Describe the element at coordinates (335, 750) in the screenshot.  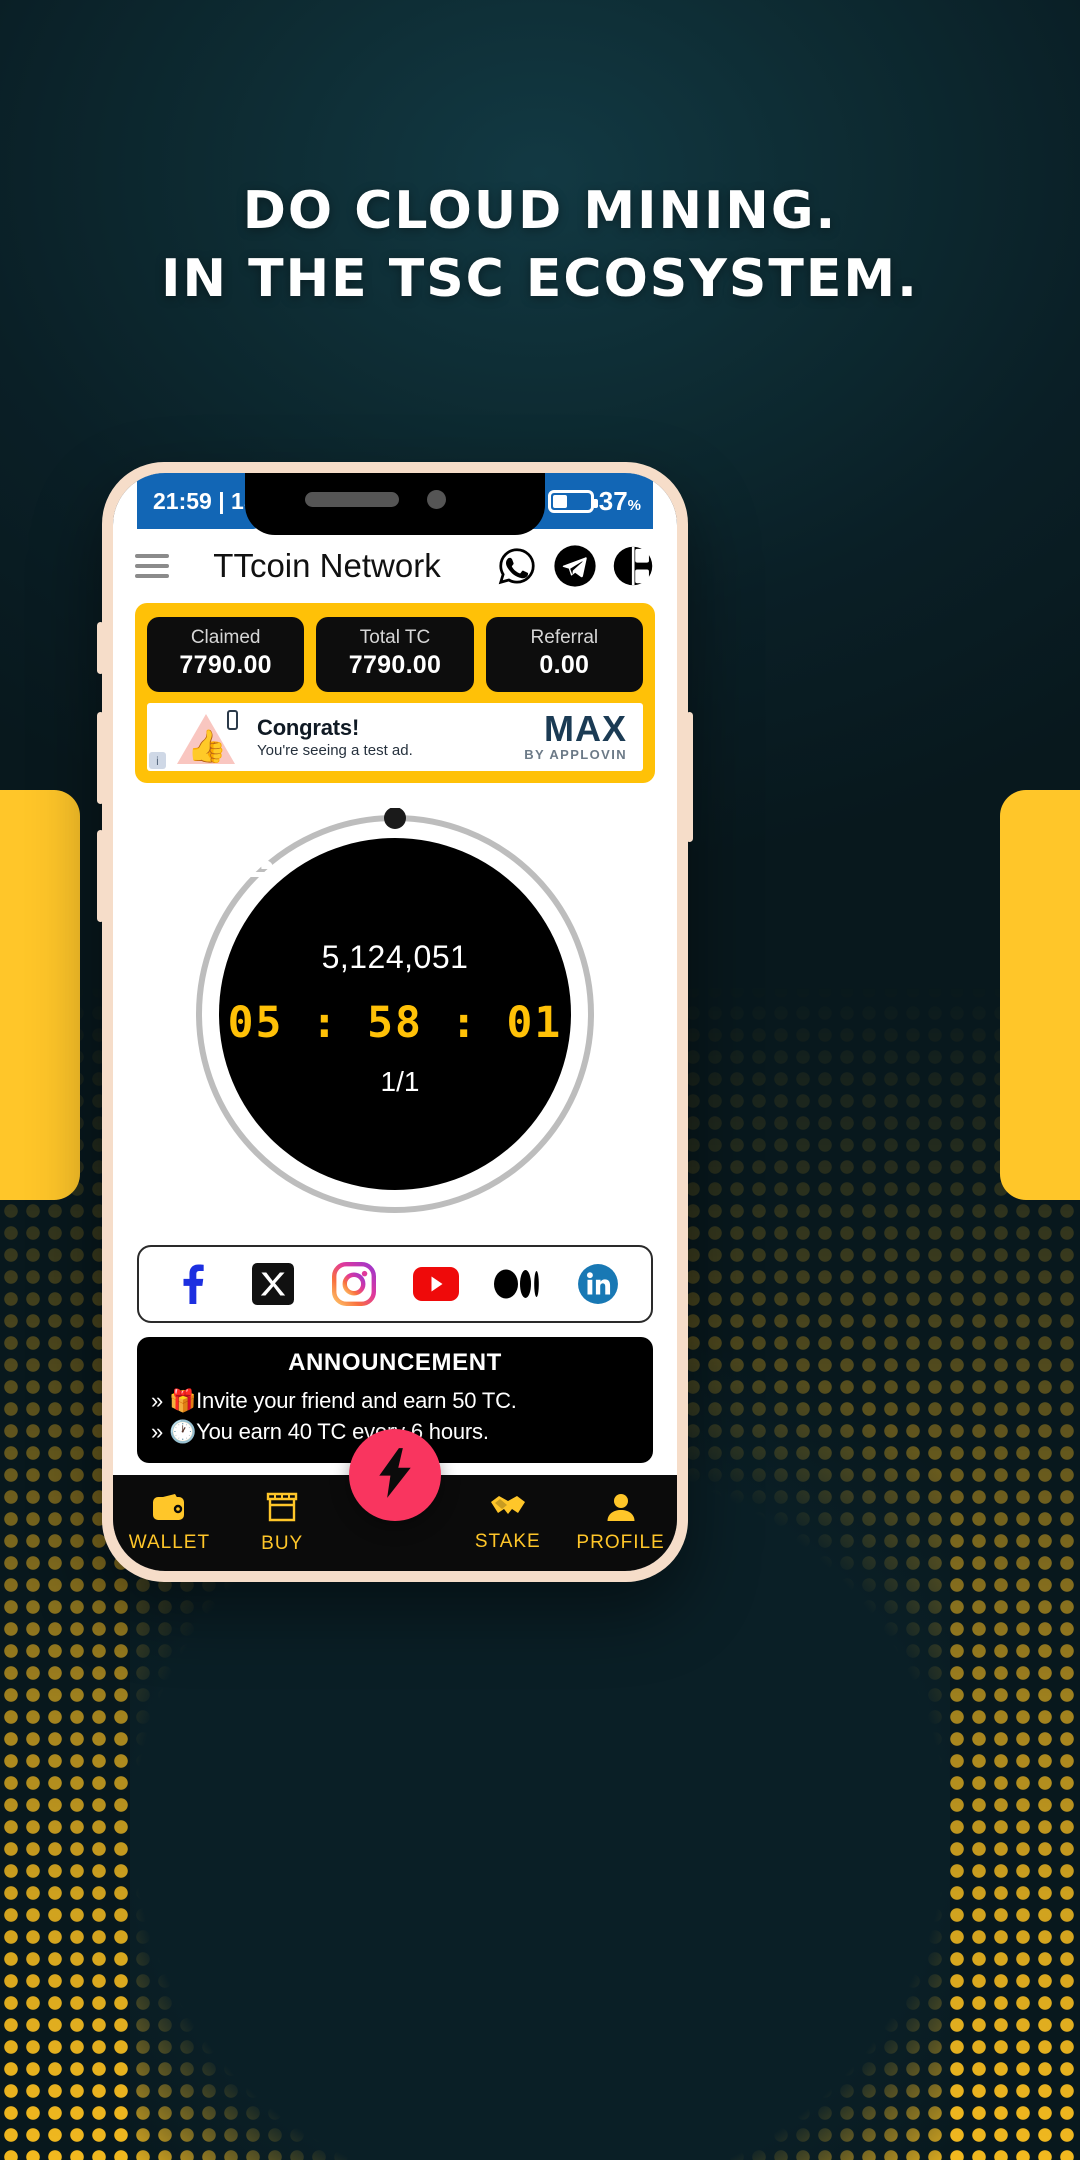
I see `ad-subtitle: You're seeing a test ad.` at that location.